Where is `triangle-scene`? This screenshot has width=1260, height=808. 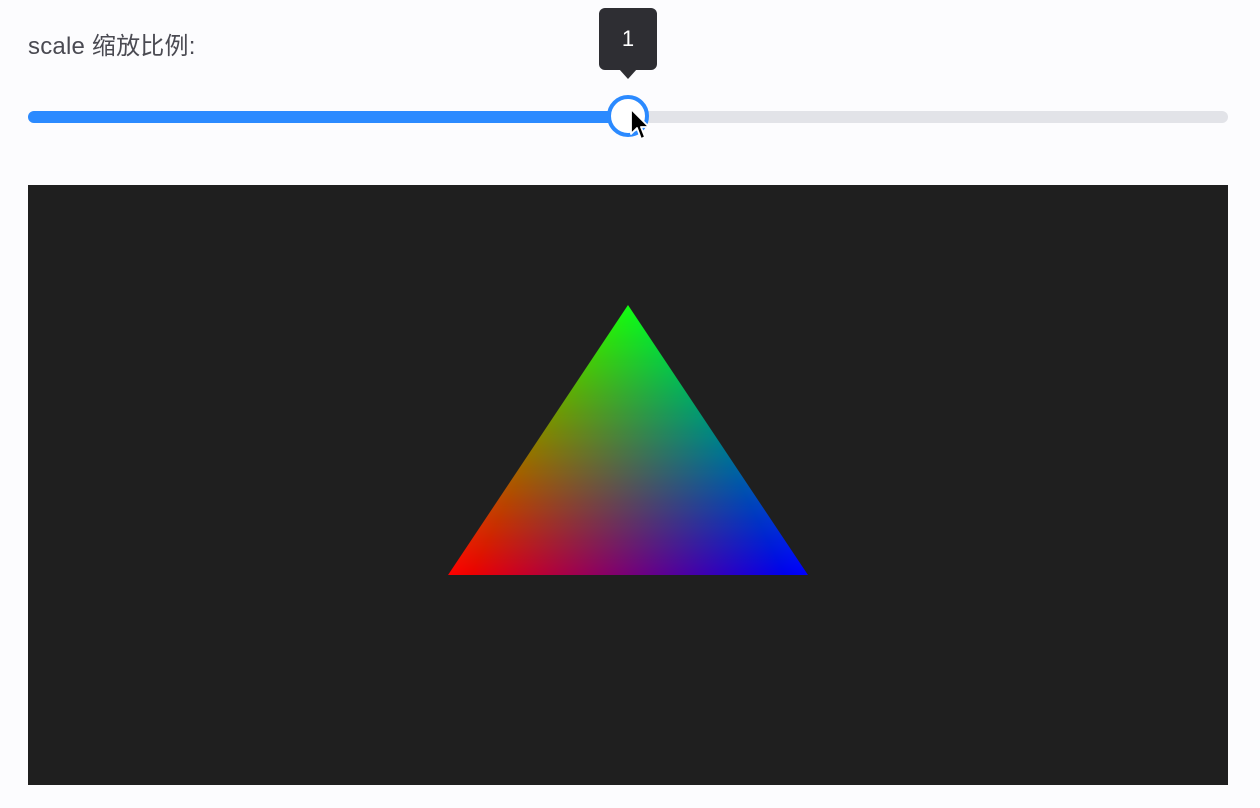
triangle-scene is located at coordinates (628, 440).